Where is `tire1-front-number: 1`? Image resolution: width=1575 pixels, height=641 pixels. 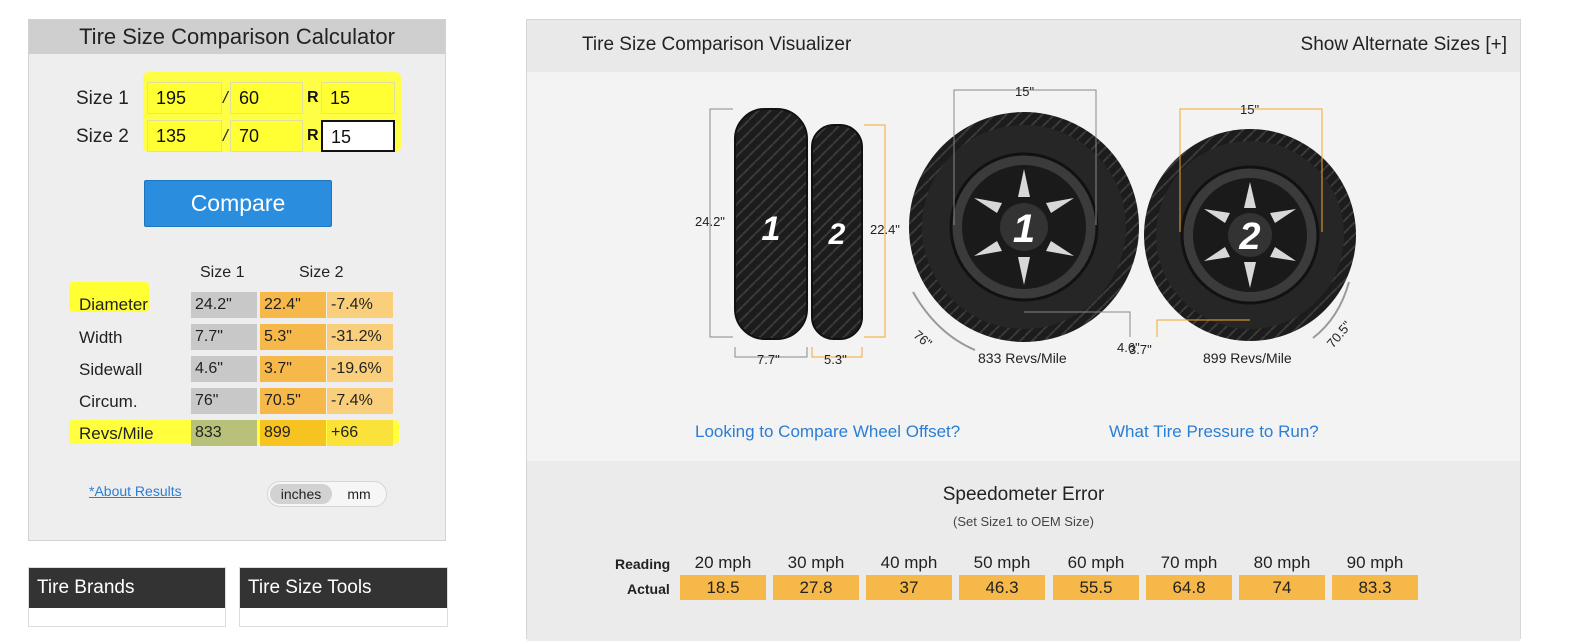
tire1-front-number: 1 is located at coordinates (771, 229).